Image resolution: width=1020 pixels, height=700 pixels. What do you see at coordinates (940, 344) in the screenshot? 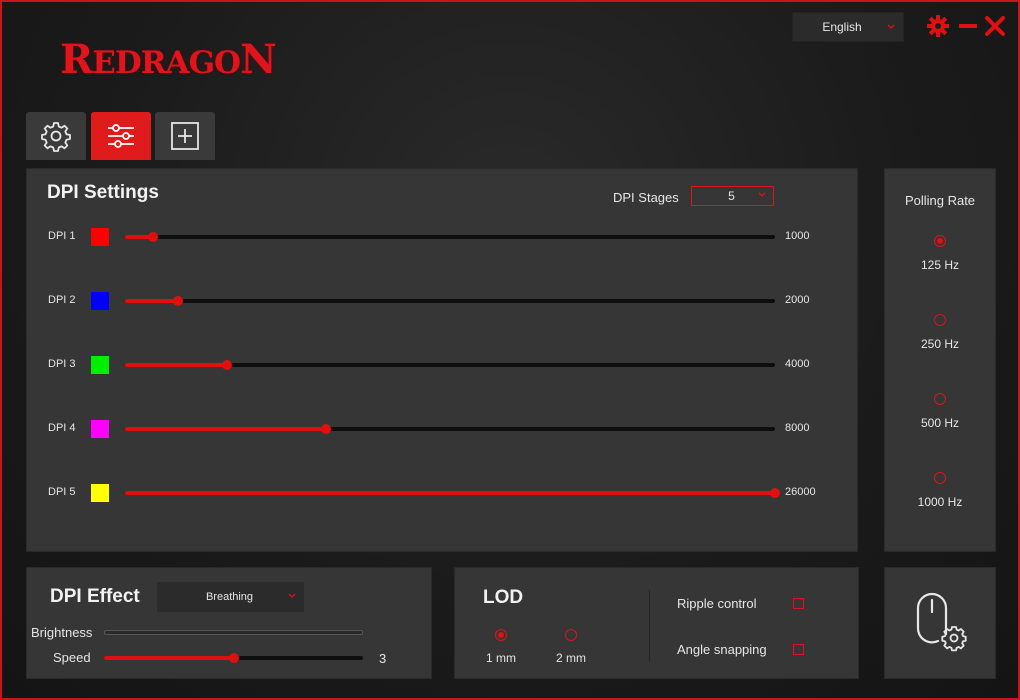
I see `polling-rate-label: 250 Hz` at bounding box center [940, 344].